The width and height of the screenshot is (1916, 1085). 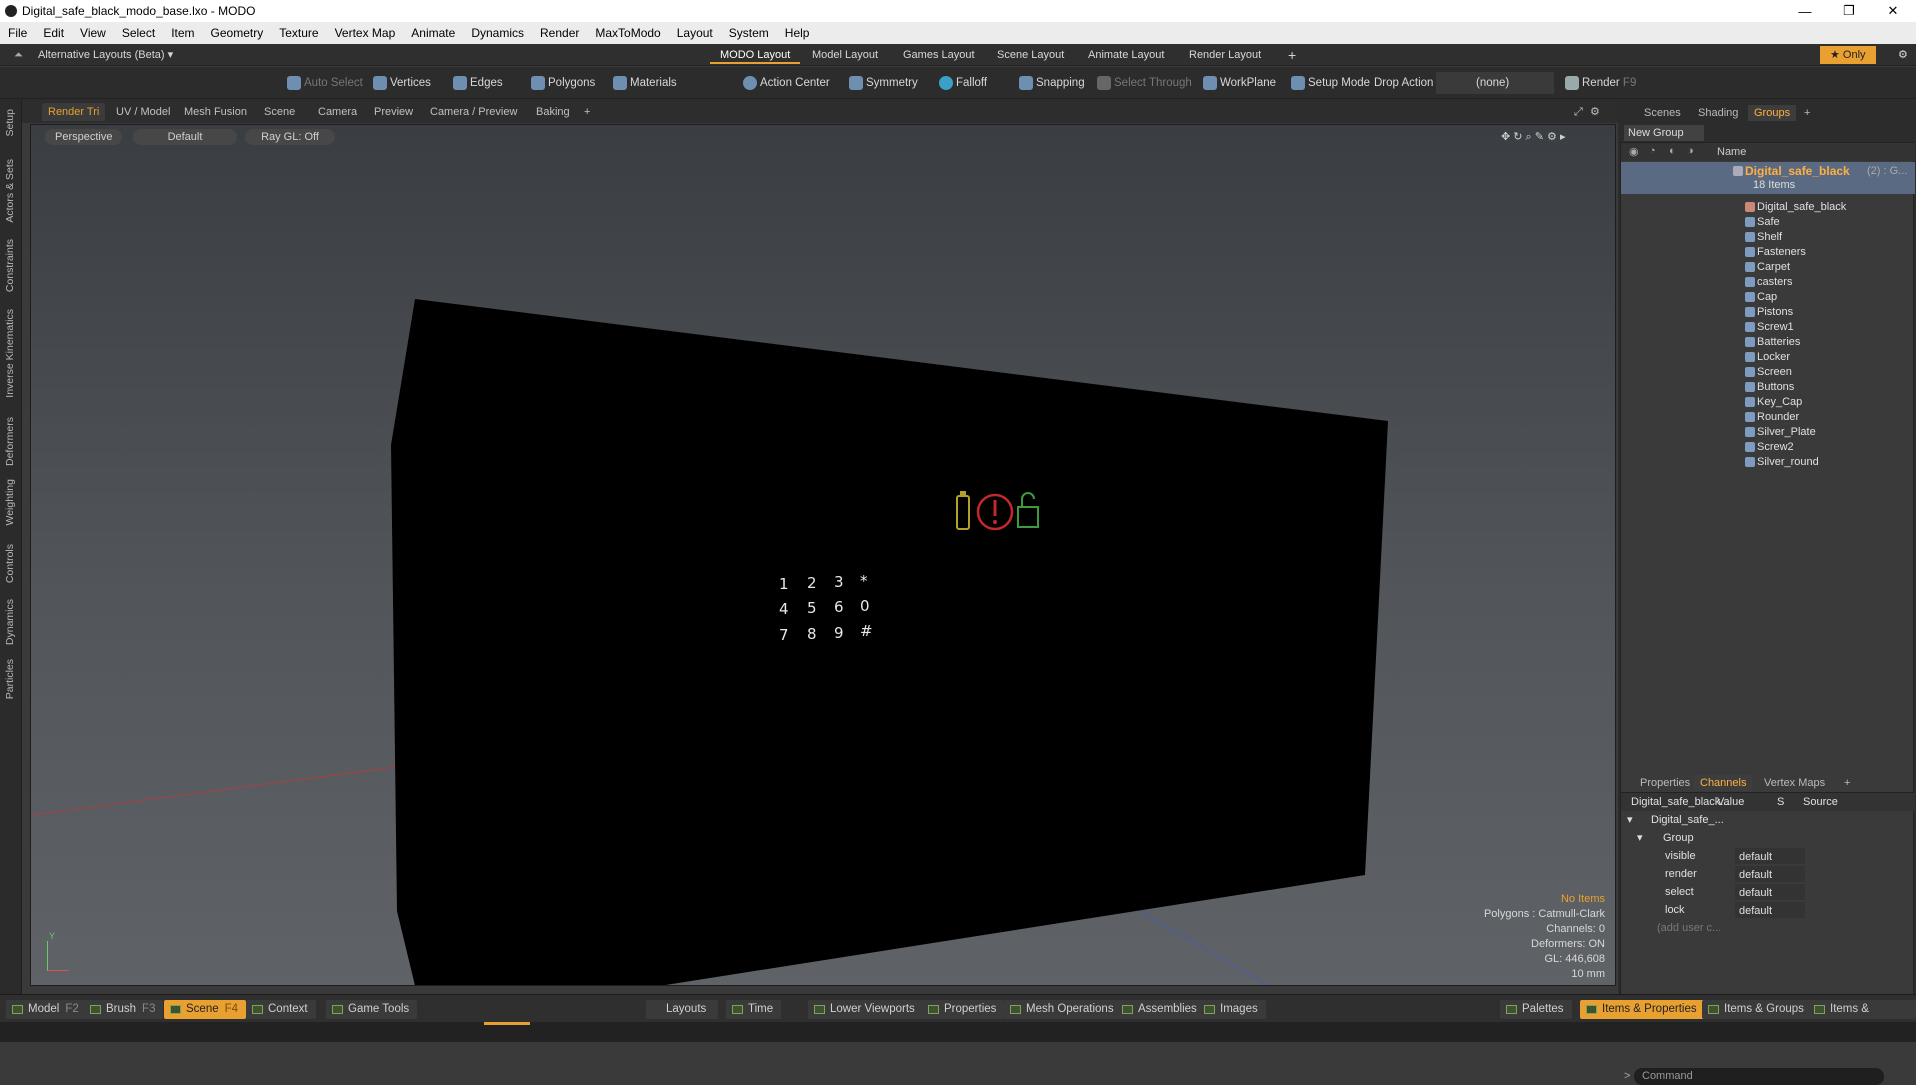 I want to click on vtab-controls: Controls, so click(x=10, y=563).